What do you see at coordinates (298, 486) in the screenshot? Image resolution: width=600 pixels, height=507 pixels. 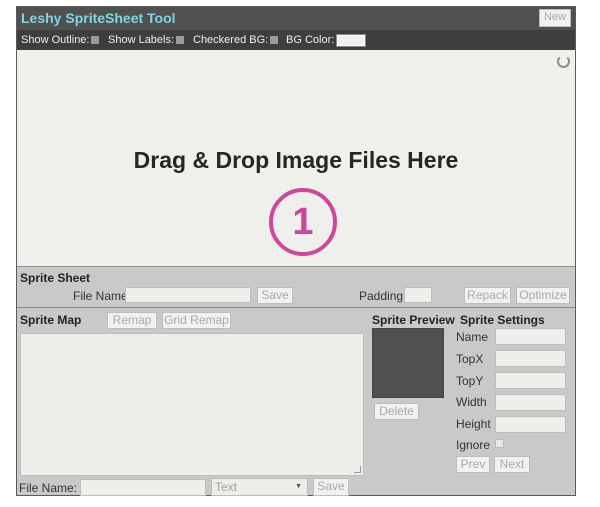 I see `chevron-down-icon: ▼` at bounding box center [298, 486].